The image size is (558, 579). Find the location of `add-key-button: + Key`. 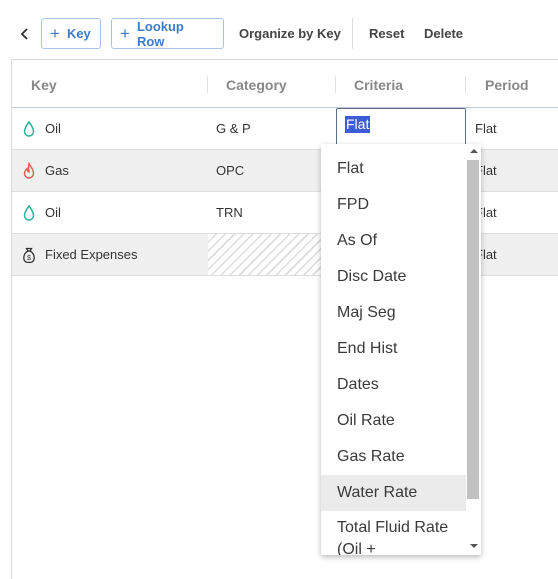

add-key-button: + Key is located at coordinates (71, 33).